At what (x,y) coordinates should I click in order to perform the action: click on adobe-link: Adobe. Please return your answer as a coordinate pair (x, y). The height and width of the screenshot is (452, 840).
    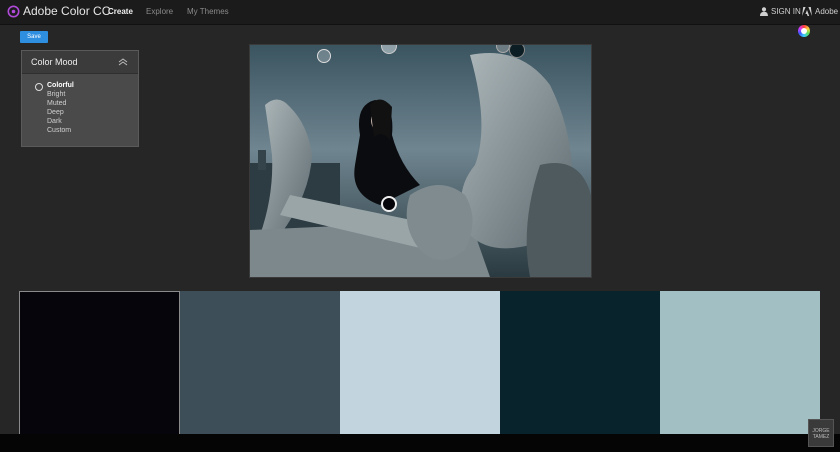
    Looking at the image, I should click on (826, 11).